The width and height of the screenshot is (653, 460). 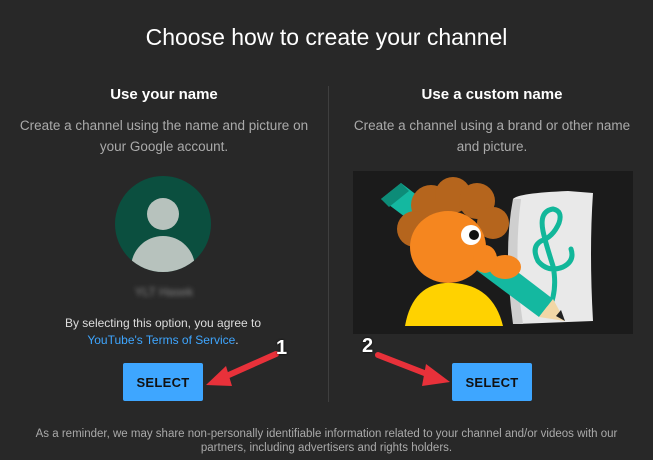 What do you see at coordinates (163, 323) in the screenshot?
I see `terms-agreement-text: By selecting this option, you agree to` at bounding box center [163, 323].